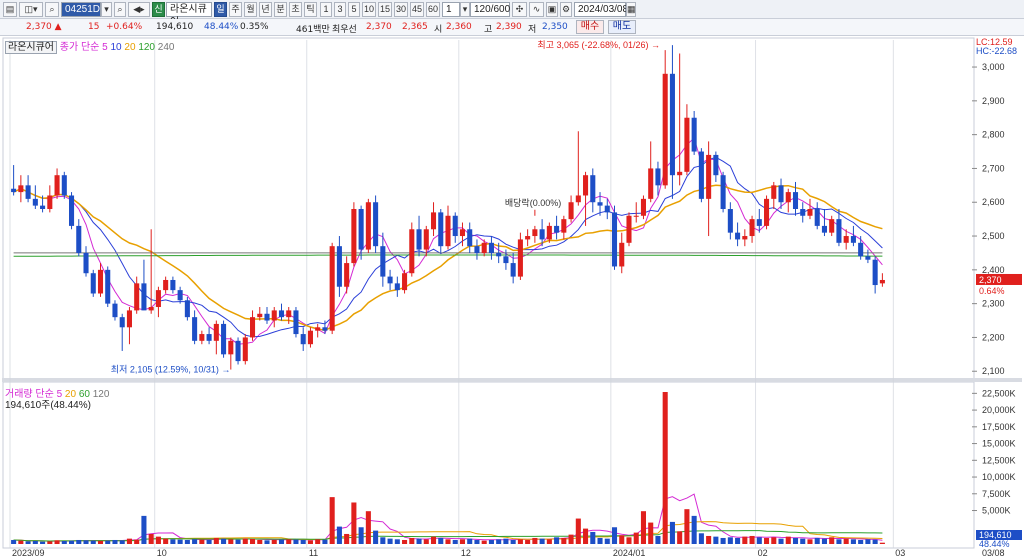  I want to click on price-tick-label: 2,600, so click(993, 202).